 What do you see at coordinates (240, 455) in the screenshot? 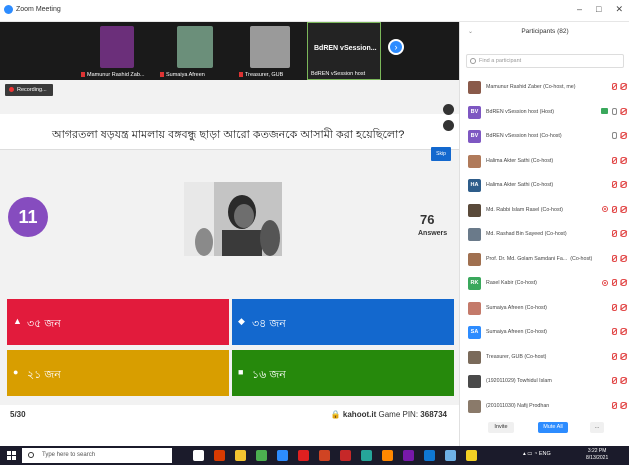
I see `file-explorer-icon` at bounding box center [240, 455].